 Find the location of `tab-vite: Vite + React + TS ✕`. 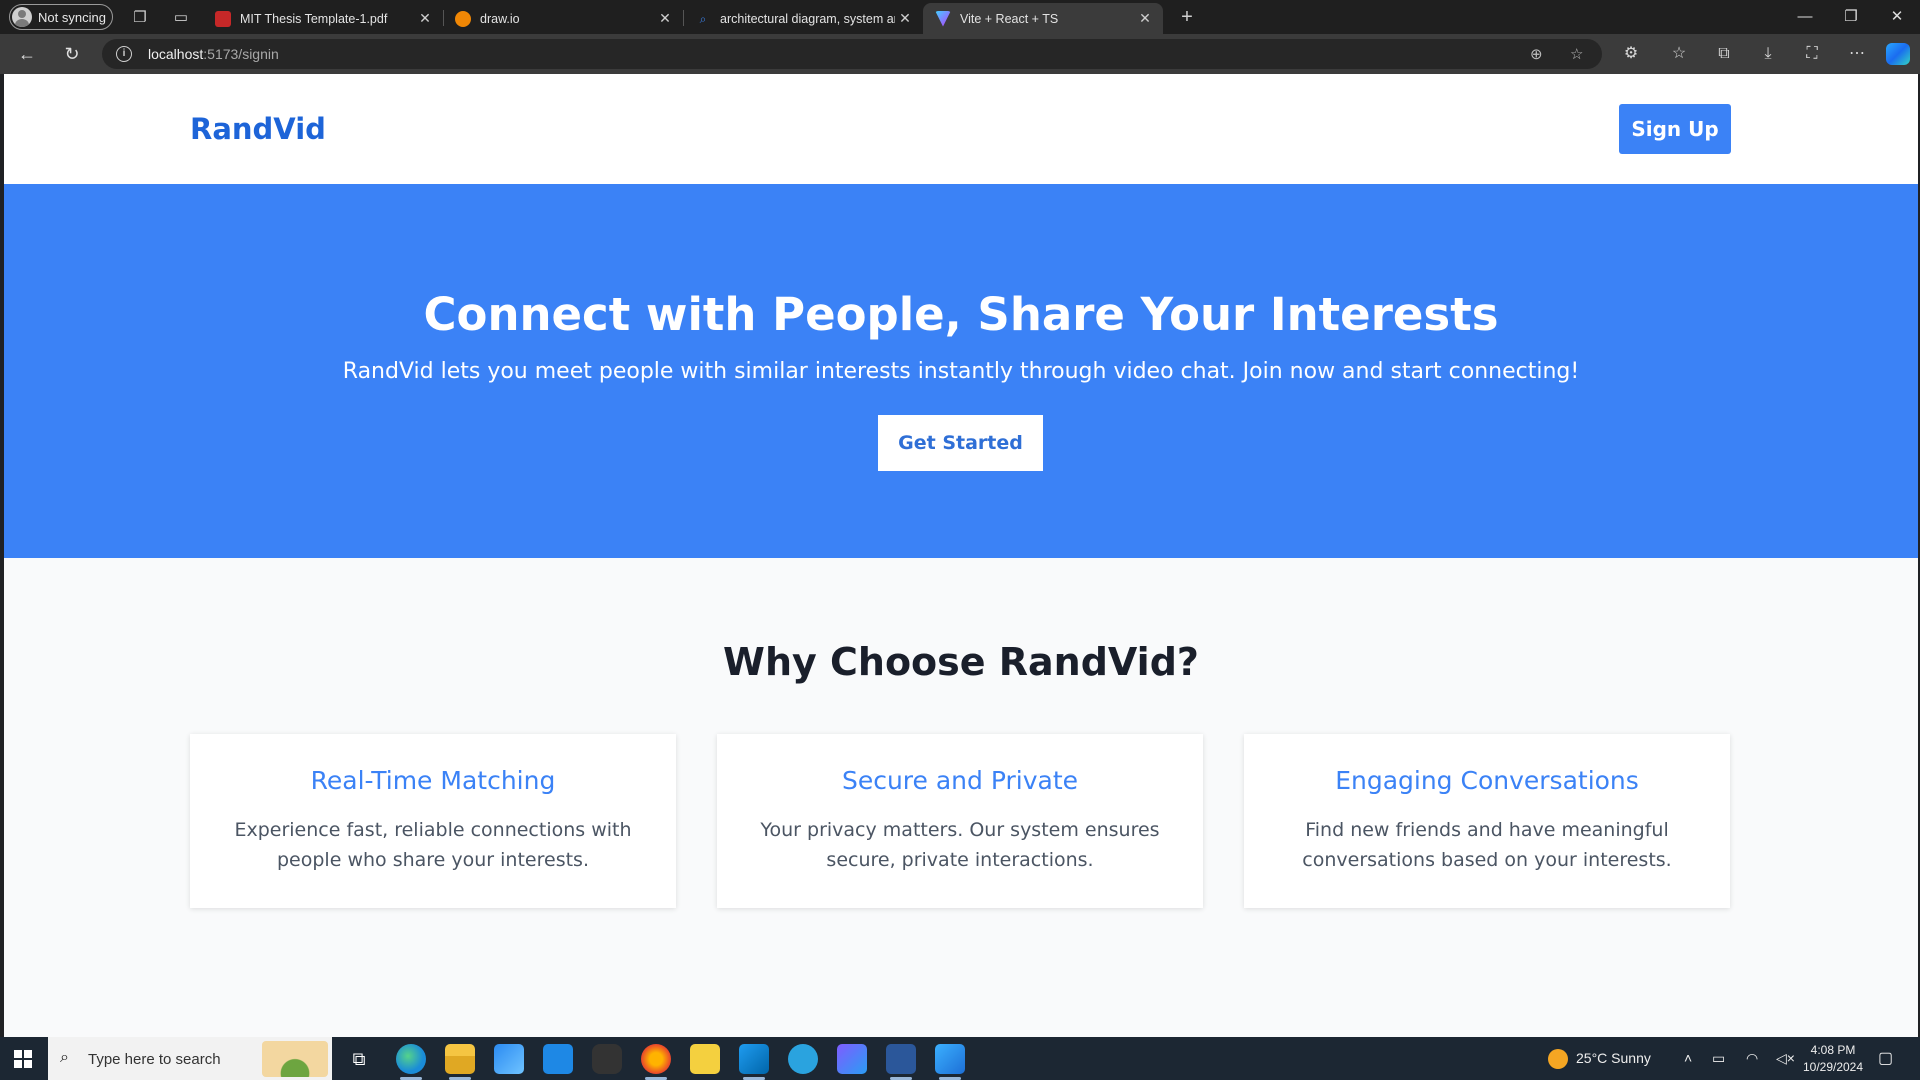

tab-vite: Vite + React + TS ✕ is located at coordinates (1043, 18).